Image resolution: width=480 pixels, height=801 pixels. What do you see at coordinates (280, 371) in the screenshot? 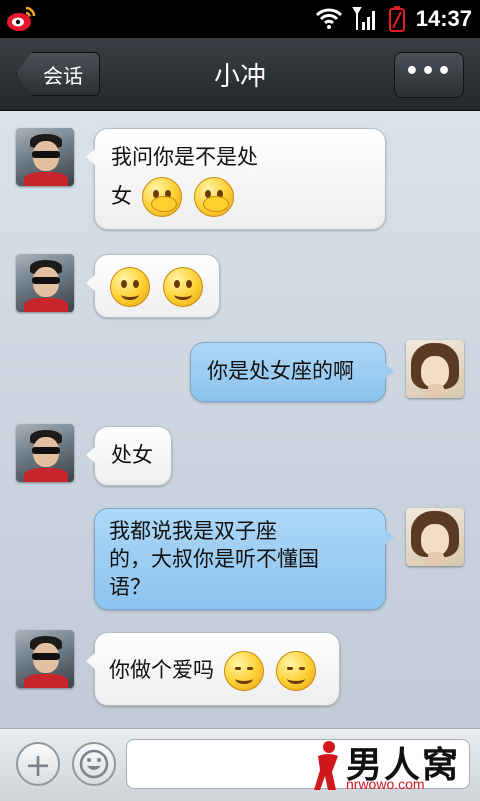
I see `message-text: 你是处女座的啊` at bounding box center [280, 371].